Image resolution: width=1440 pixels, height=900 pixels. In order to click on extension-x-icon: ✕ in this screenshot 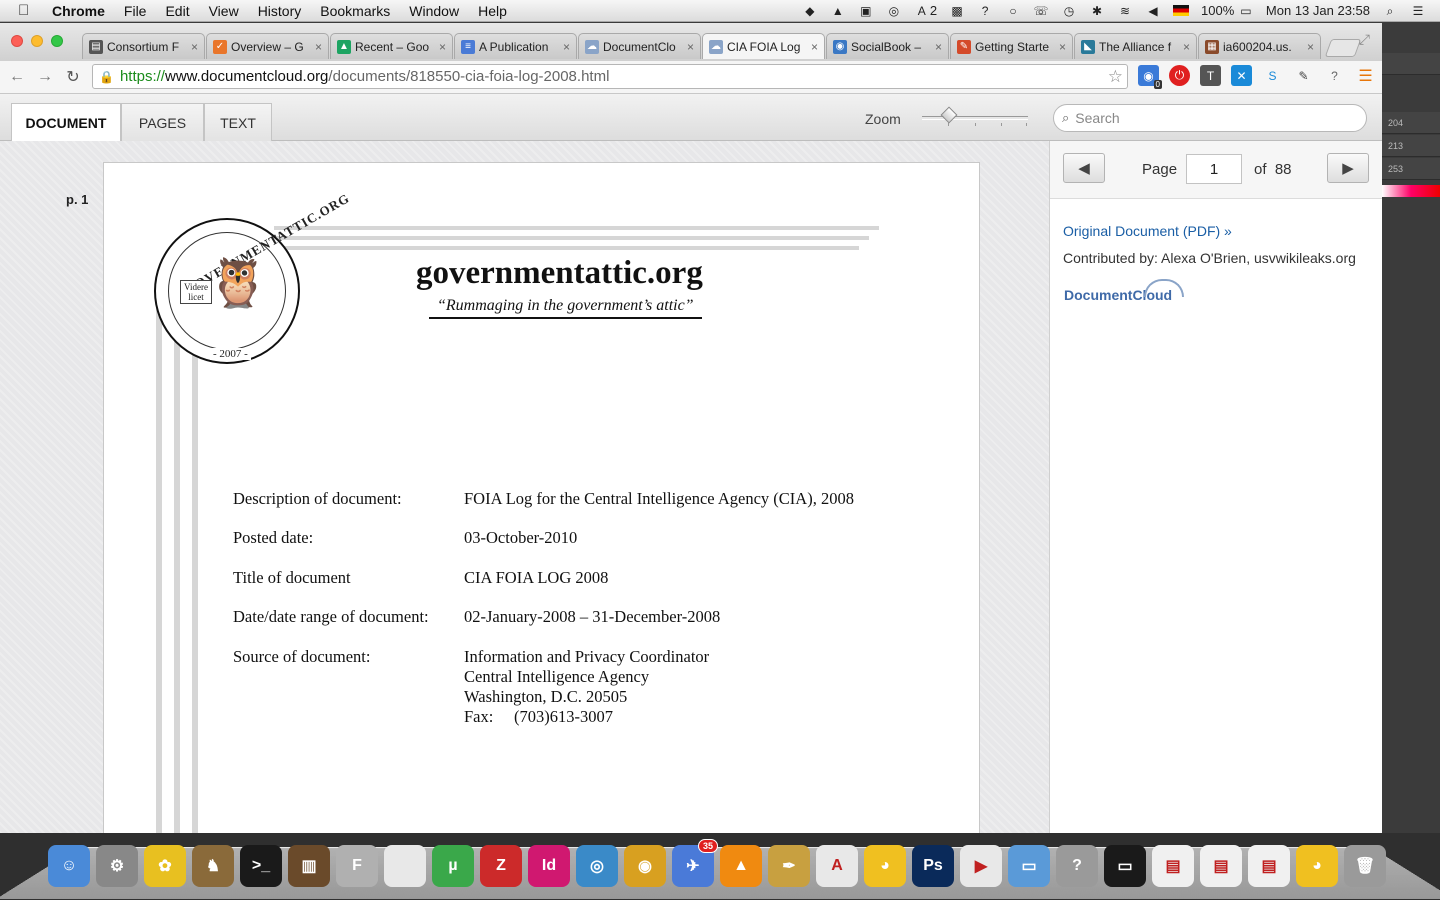, I will do `click(1241, 75)`.